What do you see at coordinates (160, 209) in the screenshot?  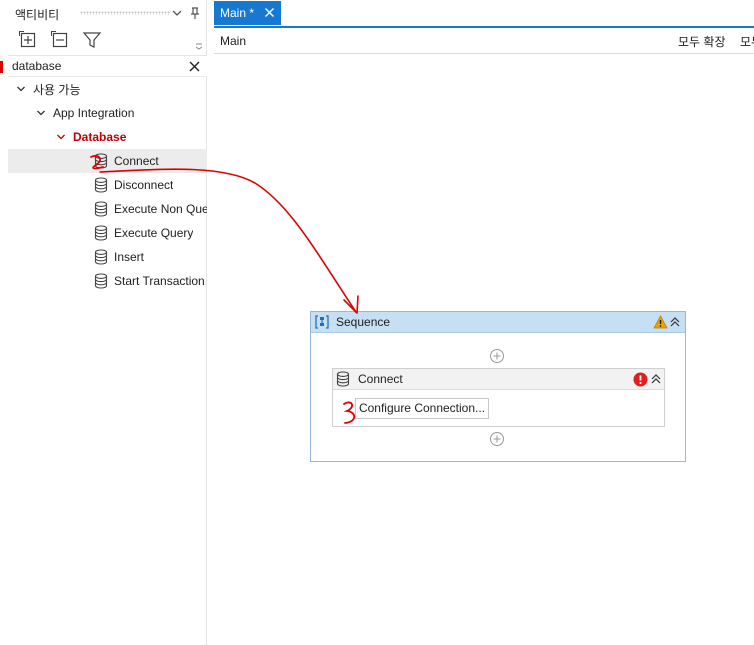 I see `activity-item-label: Execute Non Query` at bounding box center [160, 209].